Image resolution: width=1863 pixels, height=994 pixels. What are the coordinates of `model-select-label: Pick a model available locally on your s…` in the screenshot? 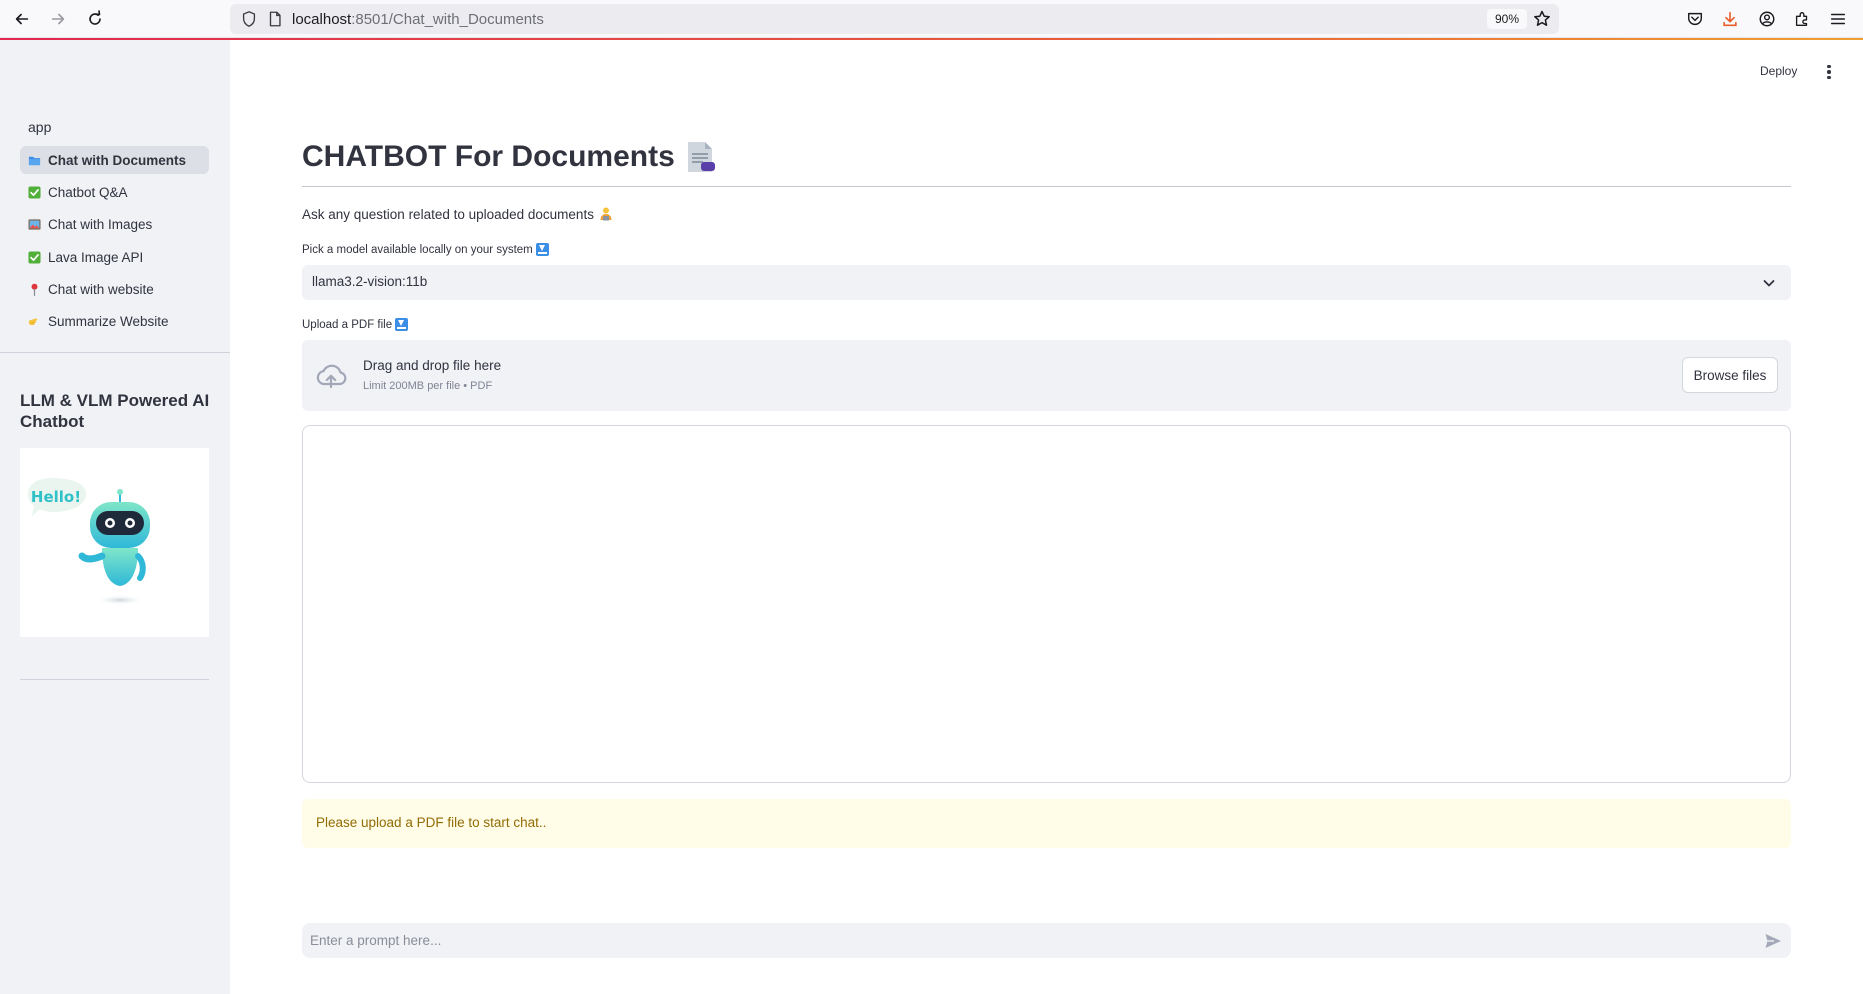 It's located at (425, 249).